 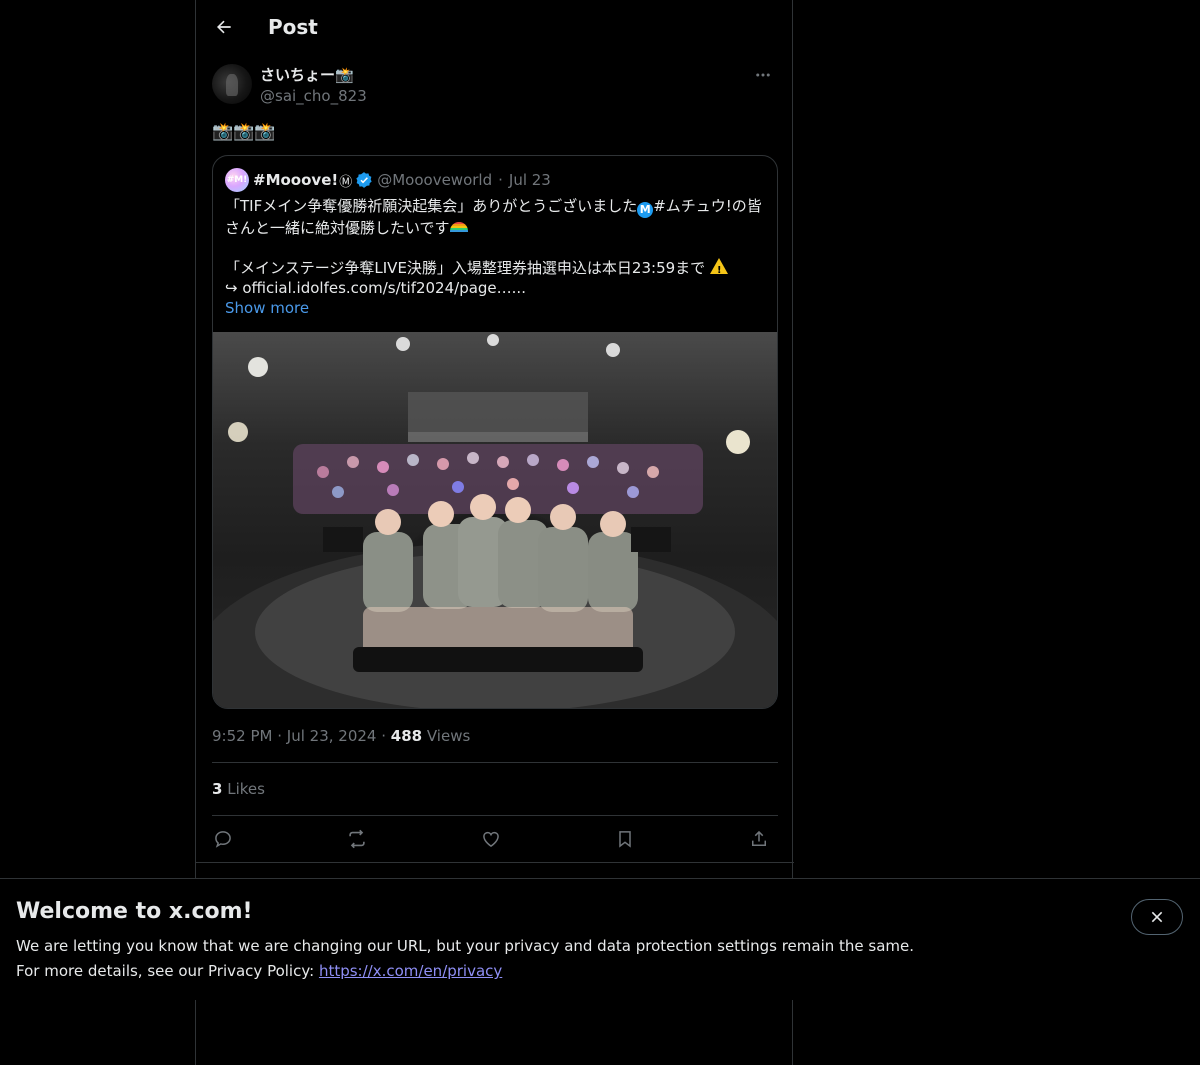 I want to click on repost-icon, so click(x=357, y=839).